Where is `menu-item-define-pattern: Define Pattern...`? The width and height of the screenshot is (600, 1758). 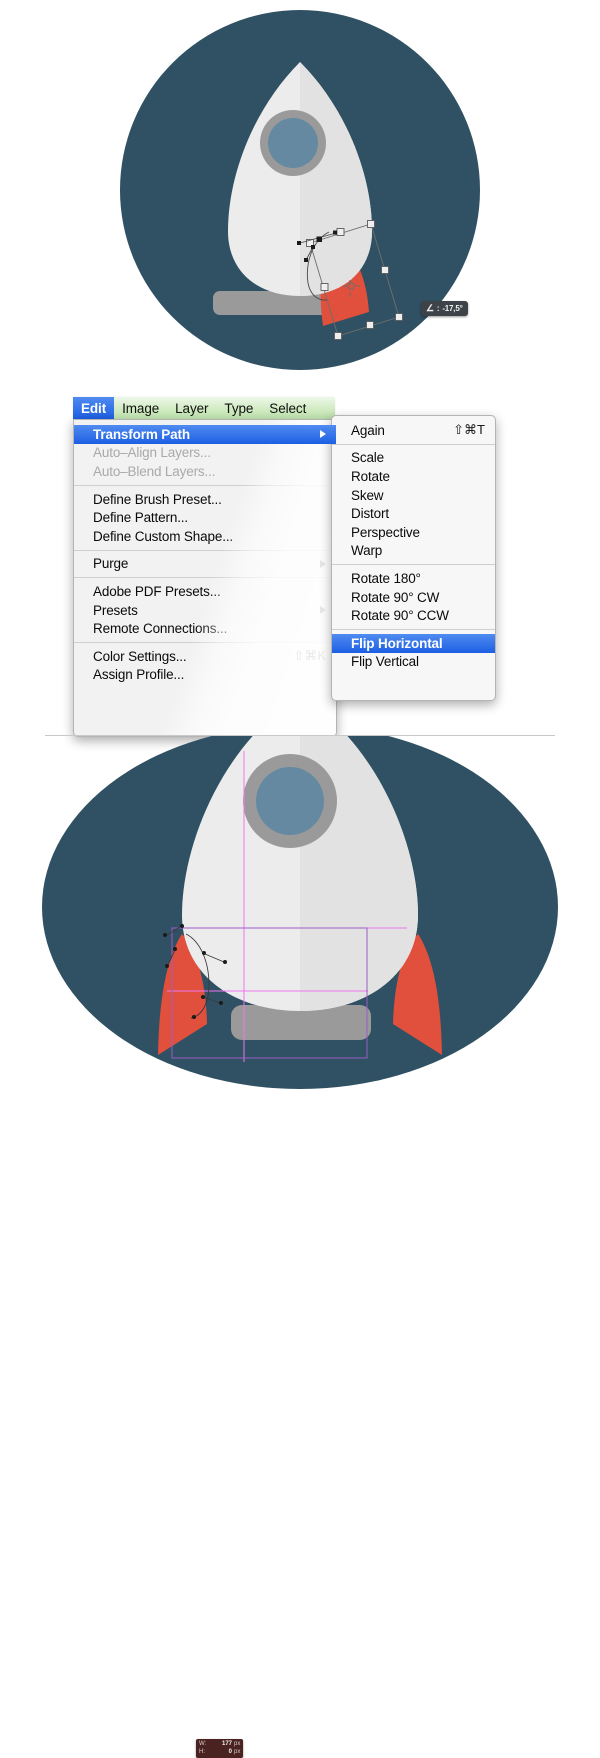
menu-item-define-pattern: Define Pattern... is located at coordinates (205, 517).